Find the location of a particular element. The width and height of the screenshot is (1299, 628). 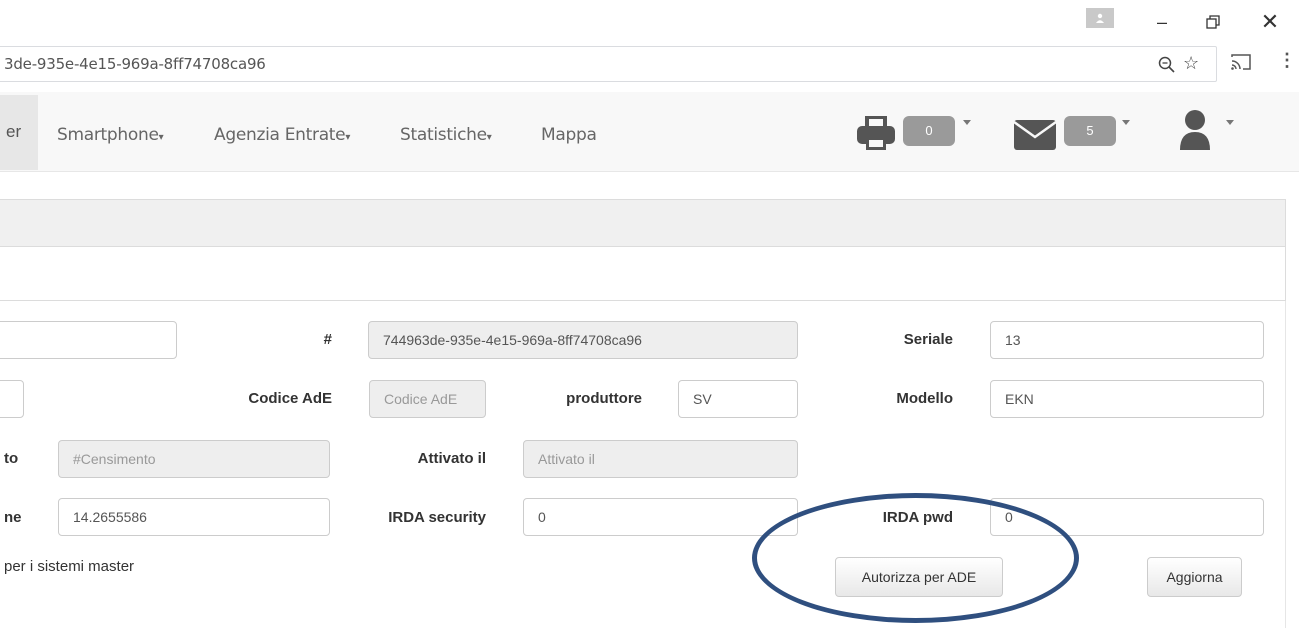

window-titlebar: – ✕ is located at coordinates (649, 21).